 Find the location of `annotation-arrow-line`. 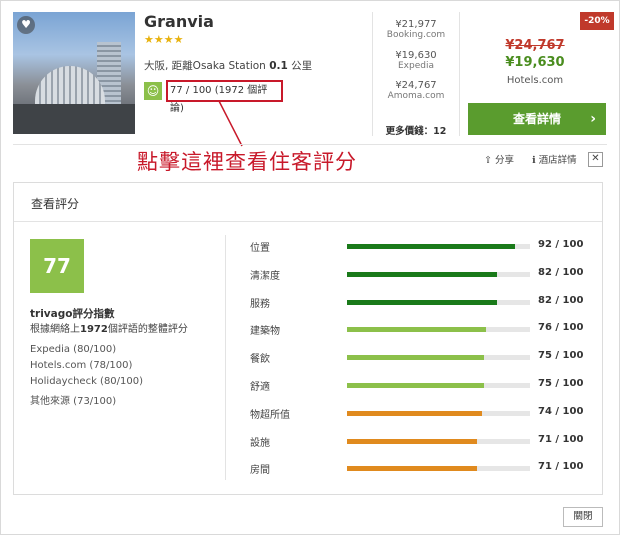

annotation-arrow-line is located at coordinates (230, 123).